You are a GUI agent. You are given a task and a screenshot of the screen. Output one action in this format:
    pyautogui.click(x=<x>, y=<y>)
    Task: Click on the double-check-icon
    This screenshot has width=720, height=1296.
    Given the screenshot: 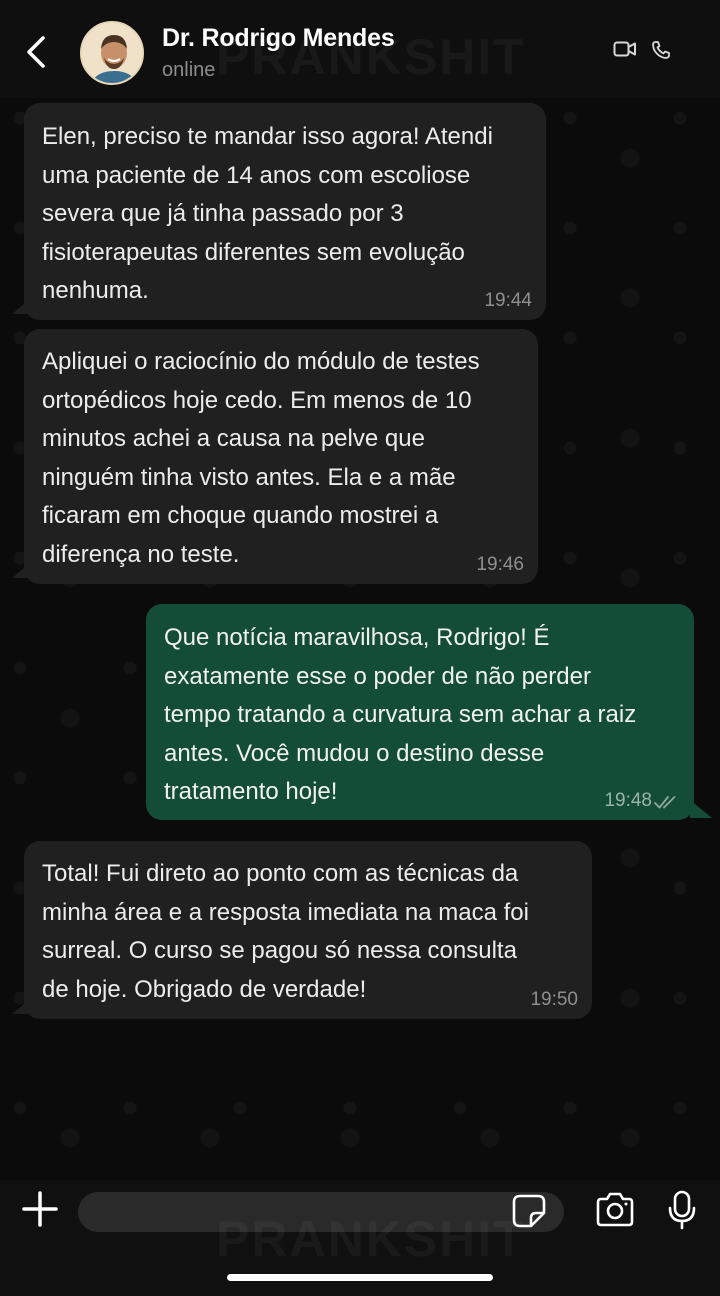 What is the action you would take?
    pyautogui.click(x=665, y=802)
    